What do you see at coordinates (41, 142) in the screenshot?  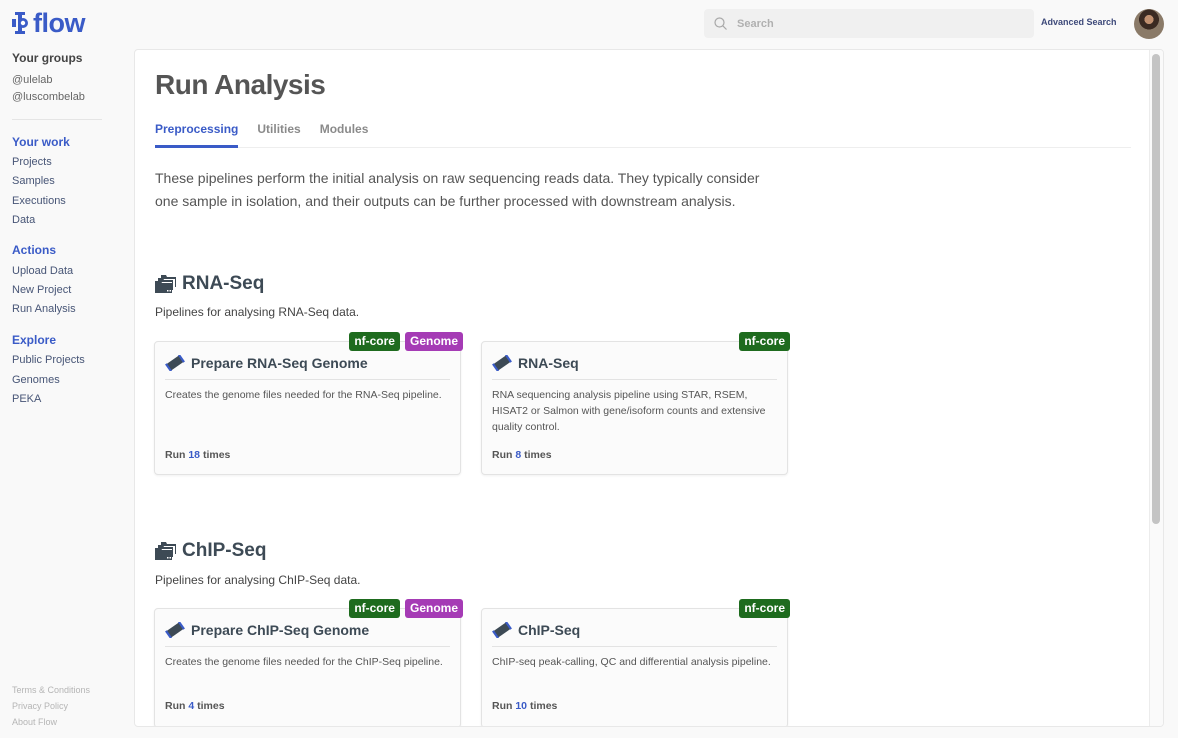 I see `sidebar-heading-your-work: Your work` at bounding box center [41, 142].